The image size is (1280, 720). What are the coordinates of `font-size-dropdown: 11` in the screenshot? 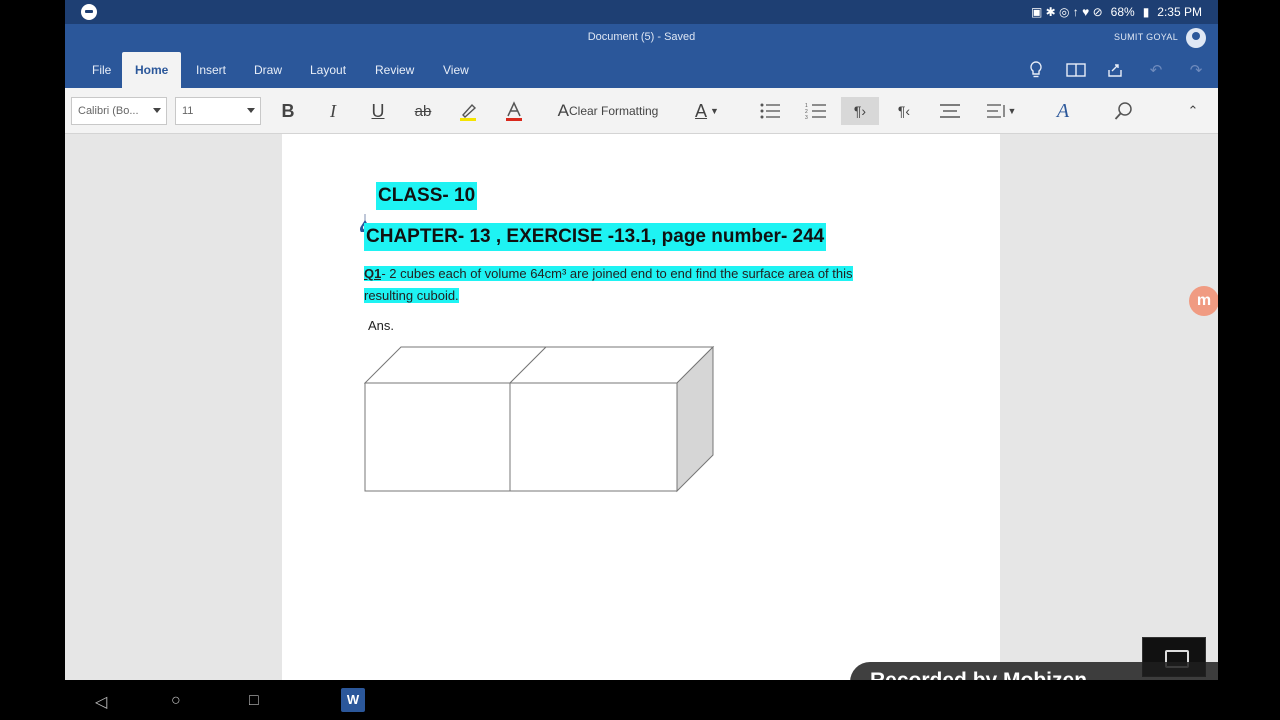 It's located at (218, 111).